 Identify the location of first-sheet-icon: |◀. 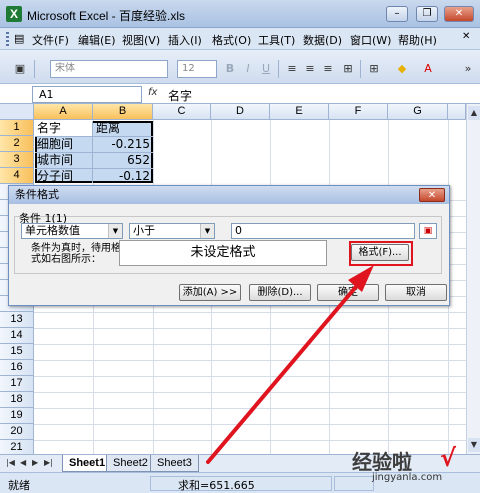
(10, 462).